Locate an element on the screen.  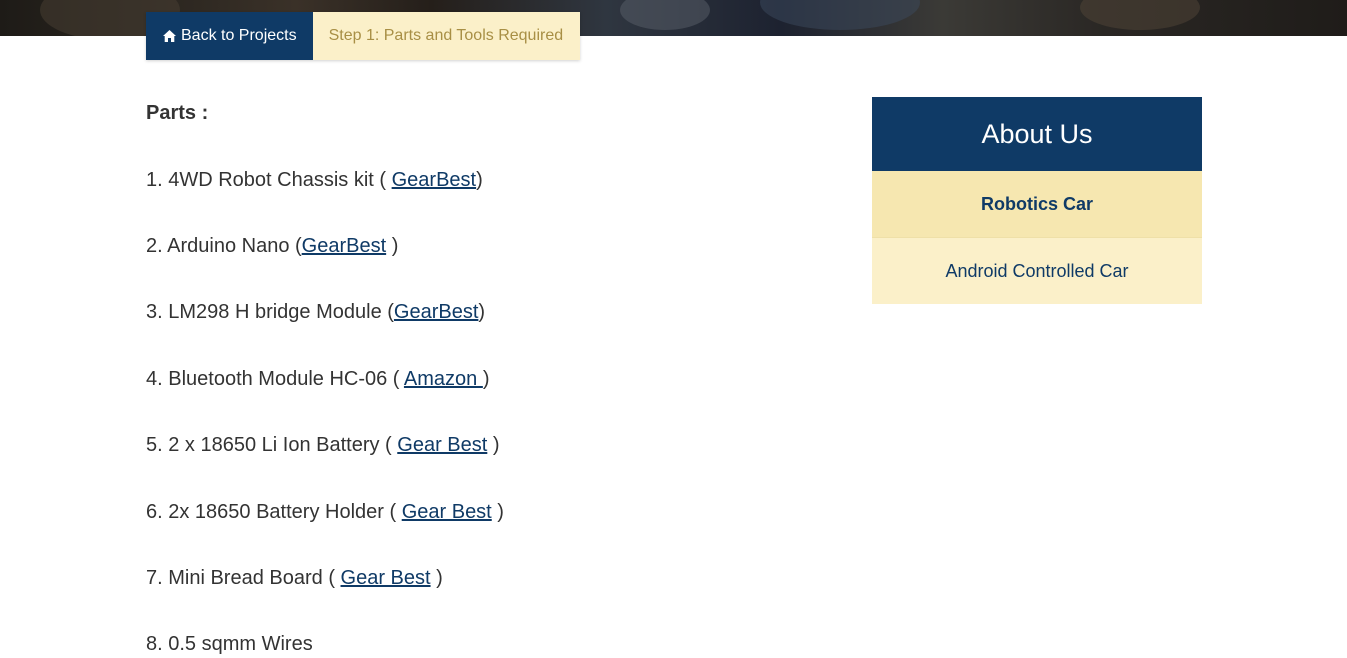
sidebar-title: About Us is located at coordinates (1037, 134).